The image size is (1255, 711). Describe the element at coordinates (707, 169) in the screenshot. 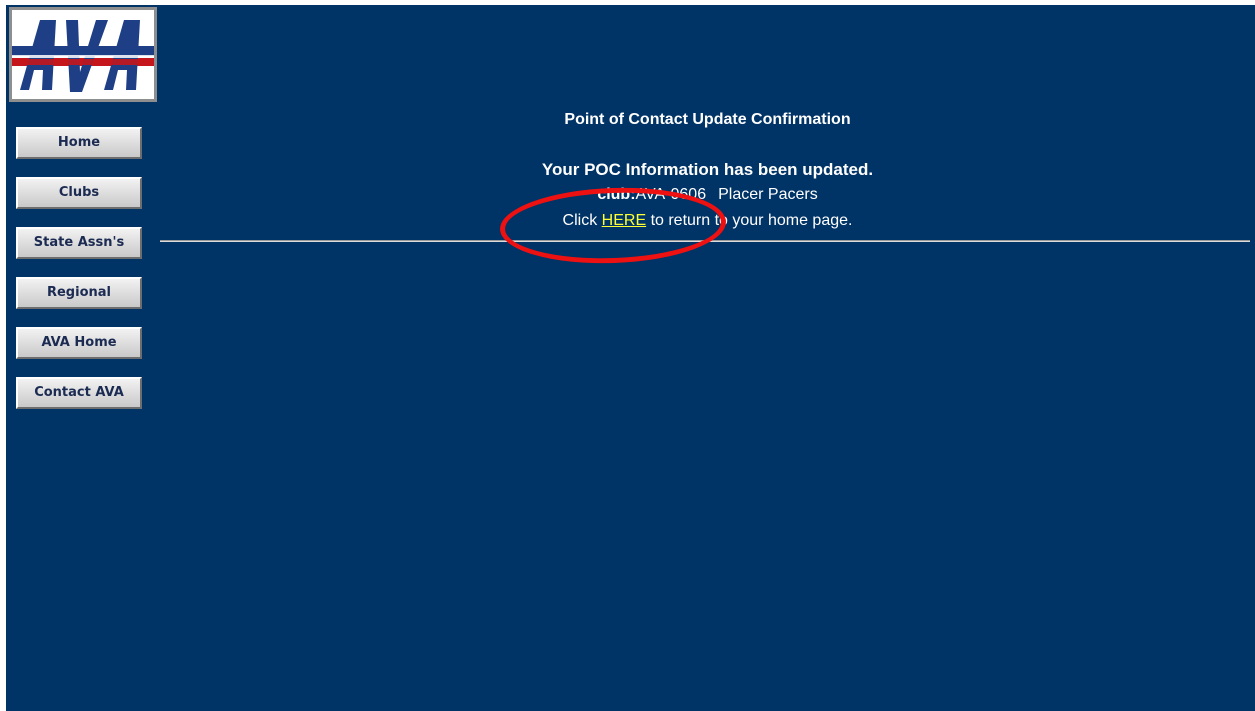

I see `confirmation-message: Your POC Information has been updated.` at that location.